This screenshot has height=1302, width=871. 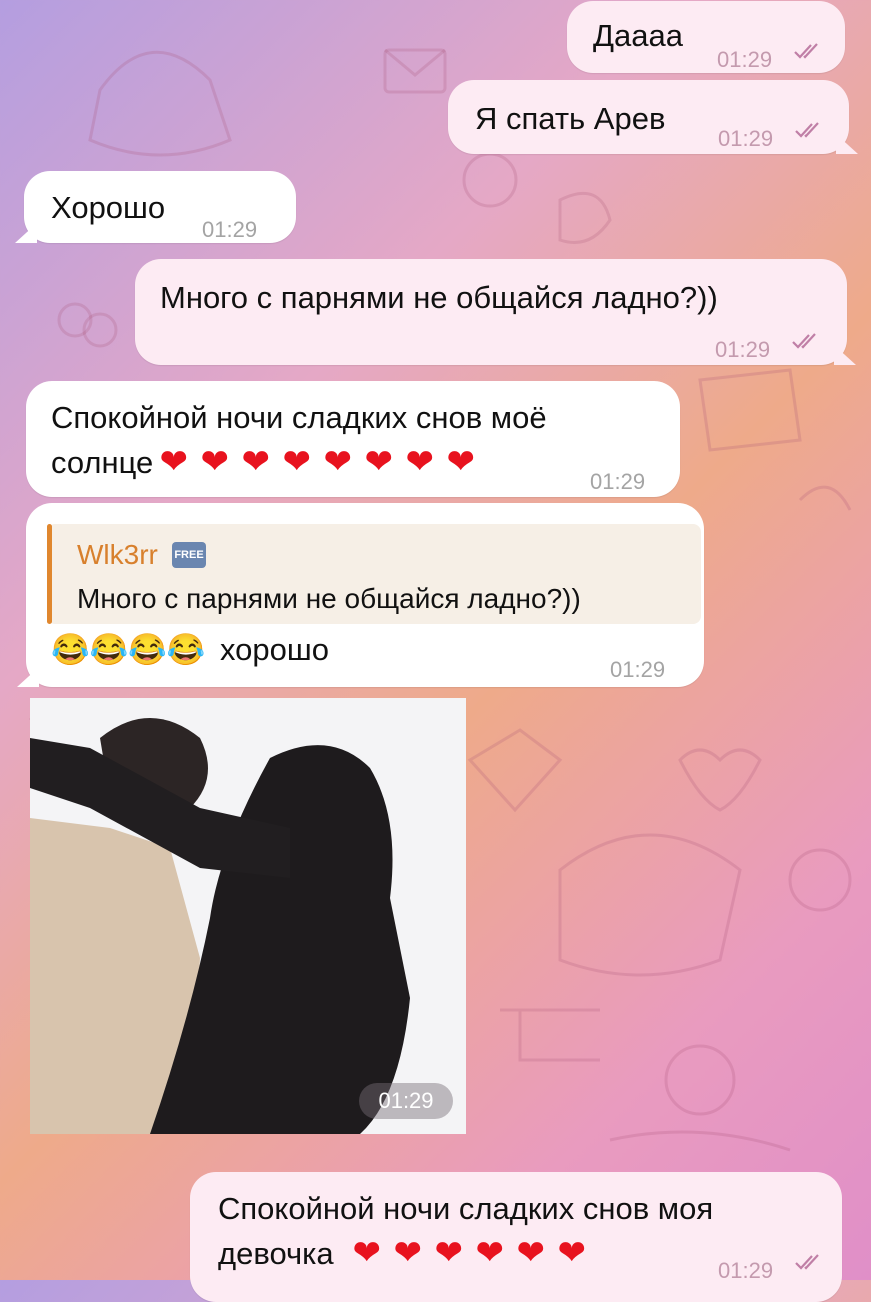 I want to click on message-text-line1: Спокойной ночи сладких снов моё, so click(x=299, y=417).